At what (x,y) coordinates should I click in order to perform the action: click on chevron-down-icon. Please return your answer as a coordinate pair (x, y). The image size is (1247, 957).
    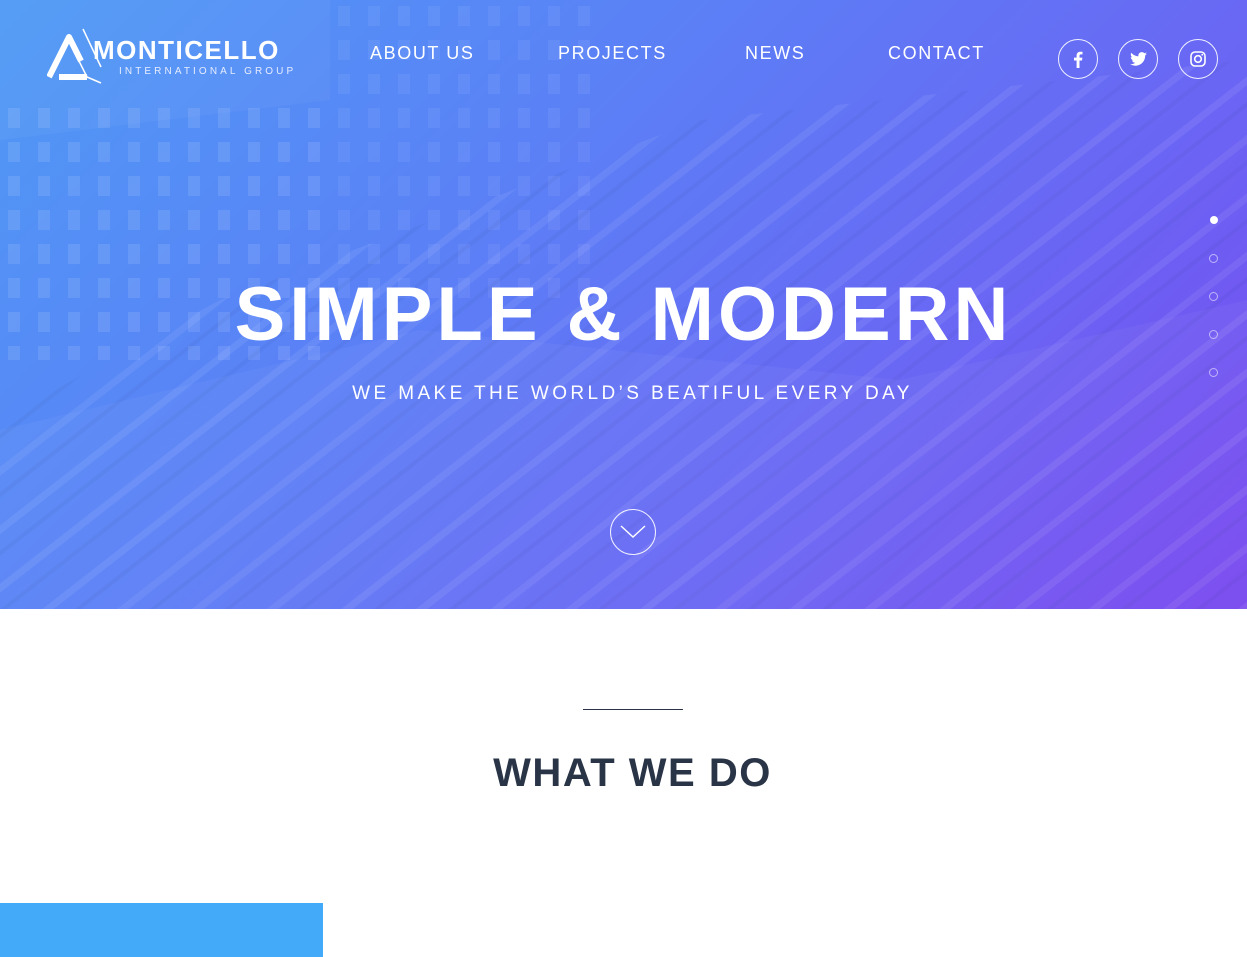
    Looking at the image, I should click on (633, 531).